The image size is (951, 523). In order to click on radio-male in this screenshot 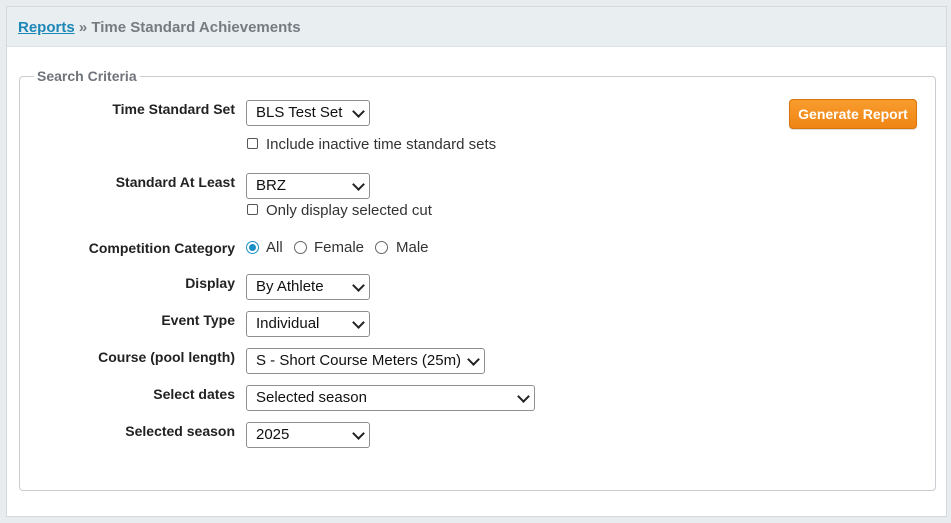, I will do `click(381, 247)`.